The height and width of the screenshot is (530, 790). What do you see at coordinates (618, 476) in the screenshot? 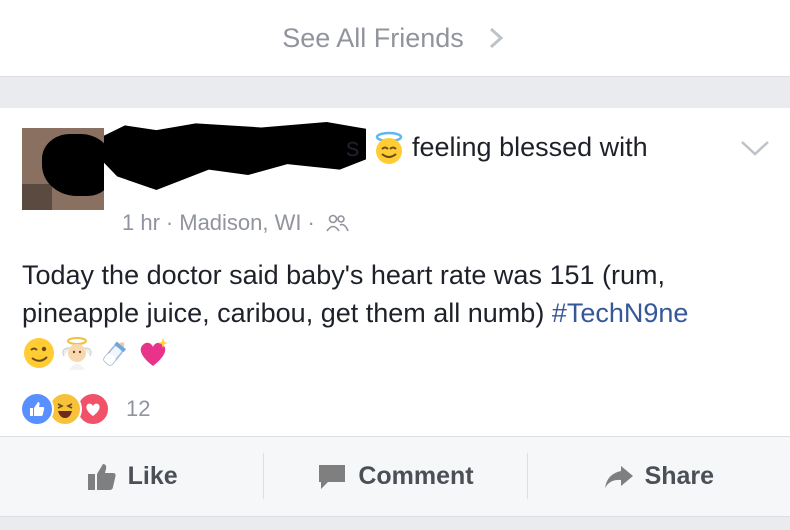
I see `share-arrow-icon` at bounding box center [618, 476].